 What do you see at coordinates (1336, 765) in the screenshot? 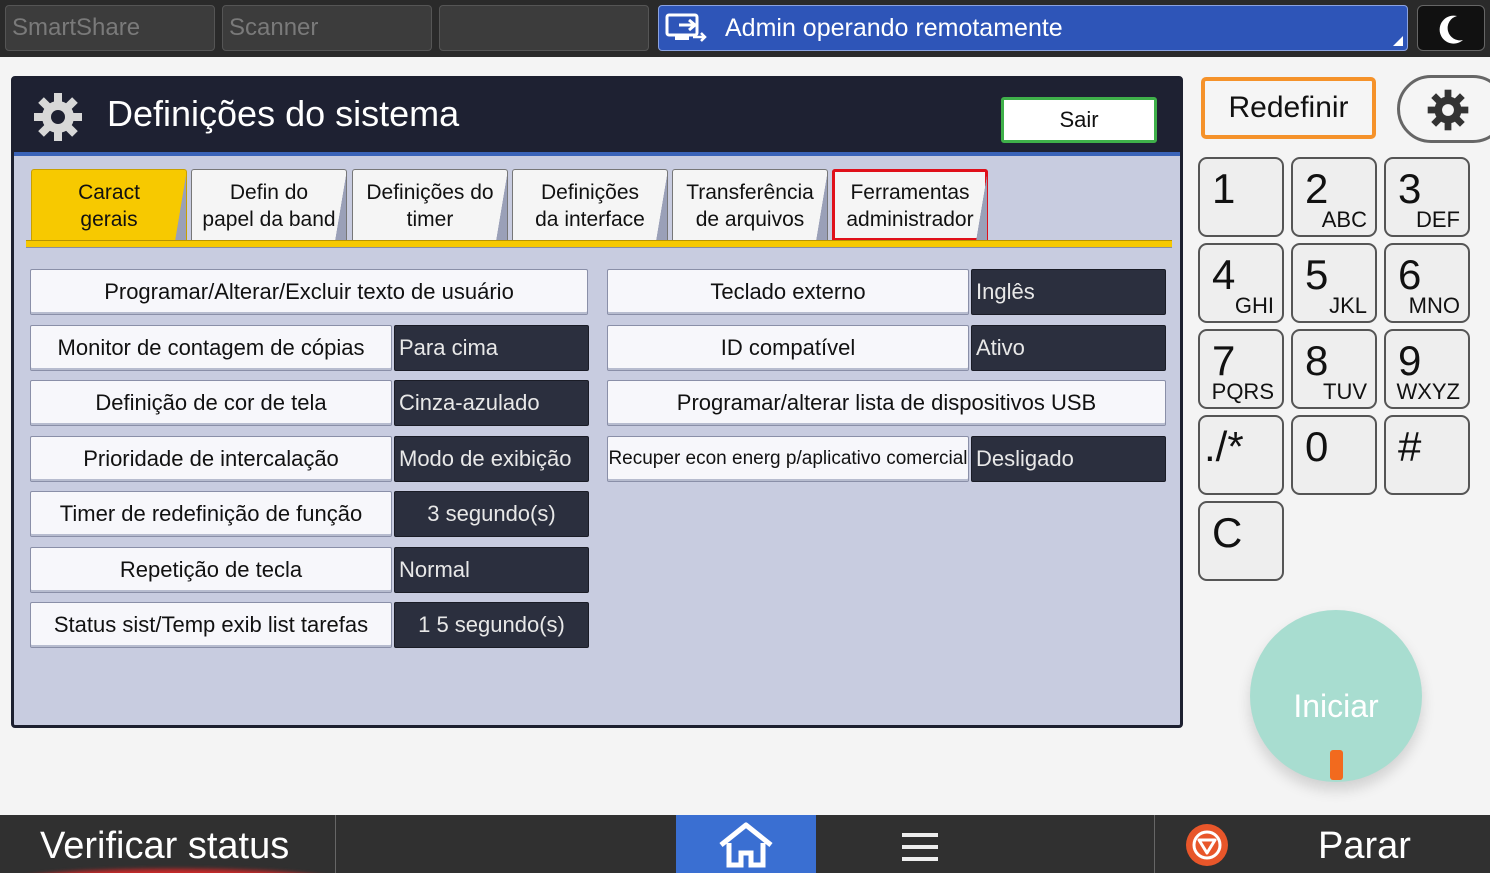
I see `start-indicator-led` at bounding box center [1336, 765].